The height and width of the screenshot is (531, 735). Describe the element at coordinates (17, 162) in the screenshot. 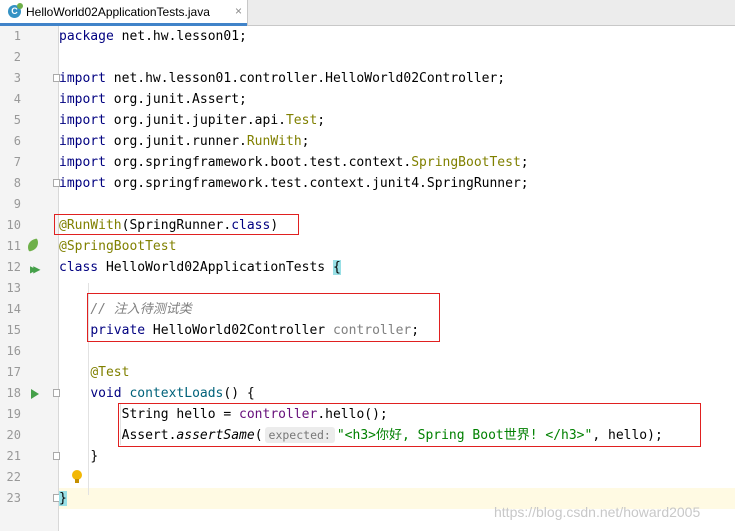

I see `line-number: 7` at that location.